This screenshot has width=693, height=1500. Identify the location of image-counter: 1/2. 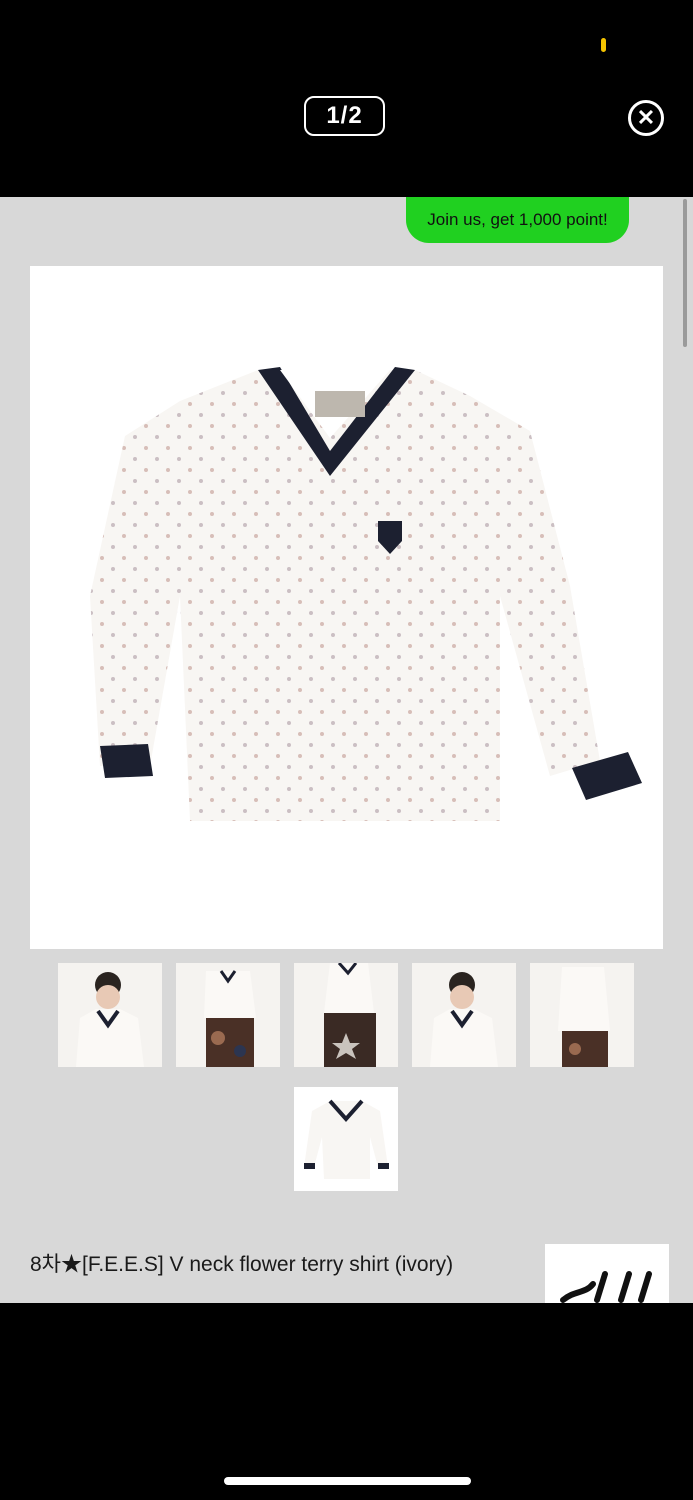
(344, 116).